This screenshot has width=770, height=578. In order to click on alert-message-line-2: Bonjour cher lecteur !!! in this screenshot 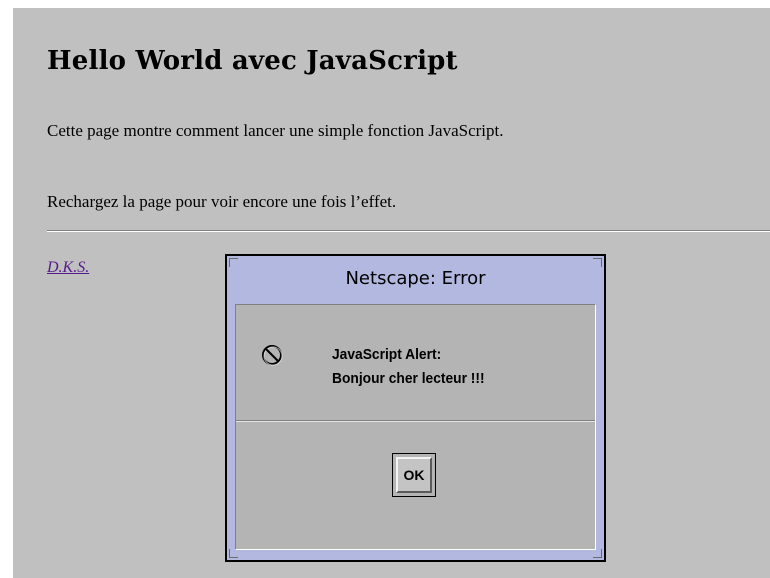, I will do `click(408, 378)`.